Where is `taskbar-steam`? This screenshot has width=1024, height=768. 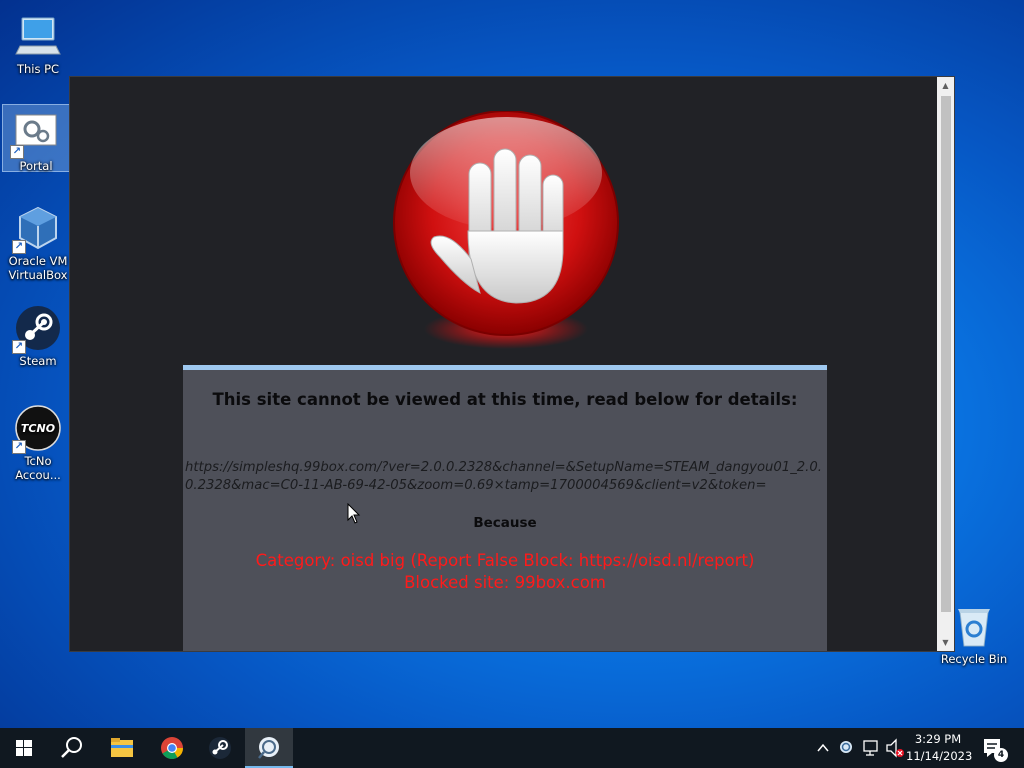 taskbar-steam is located at coordinates (220, 748).